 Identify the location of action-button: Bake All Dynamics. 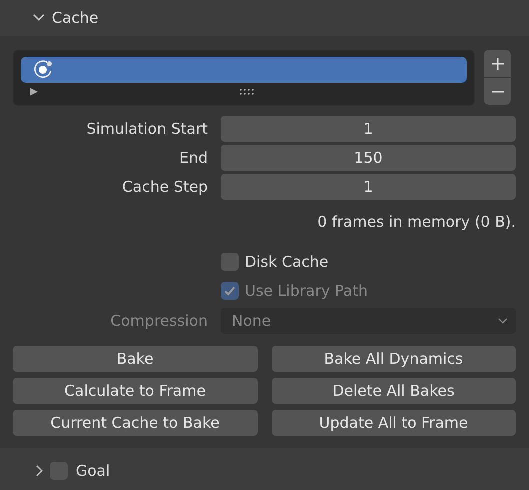
(394, 359).